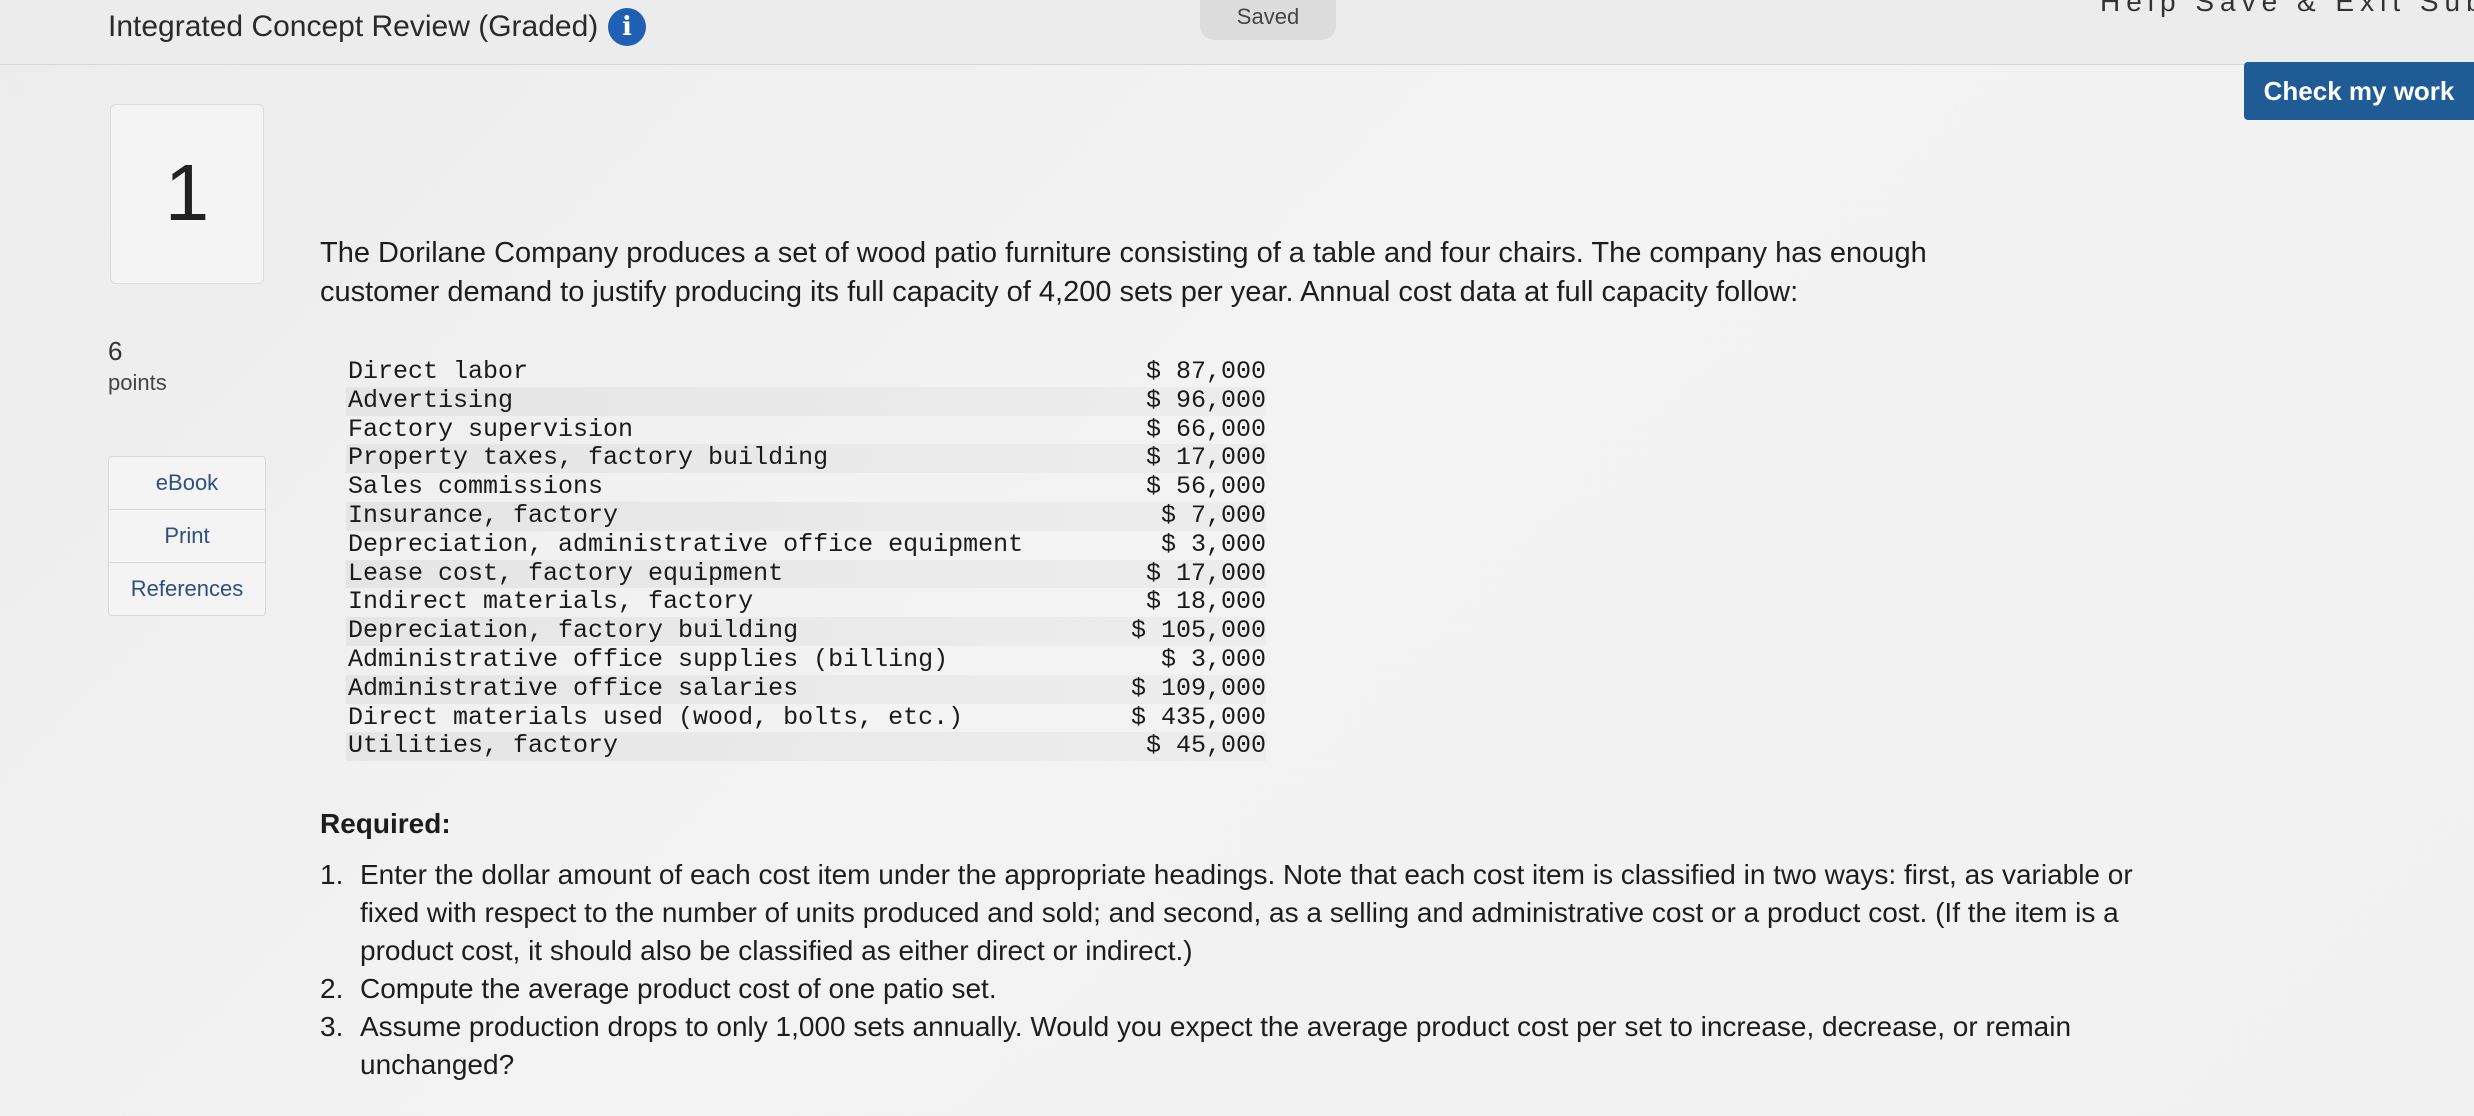 This screenshot has width=2474, height=1116. What do you see at coordinates (1198, 717) in the screenshot?
I see `cost-item-amount: $ 435,000` at bounding box center [1198, 717].